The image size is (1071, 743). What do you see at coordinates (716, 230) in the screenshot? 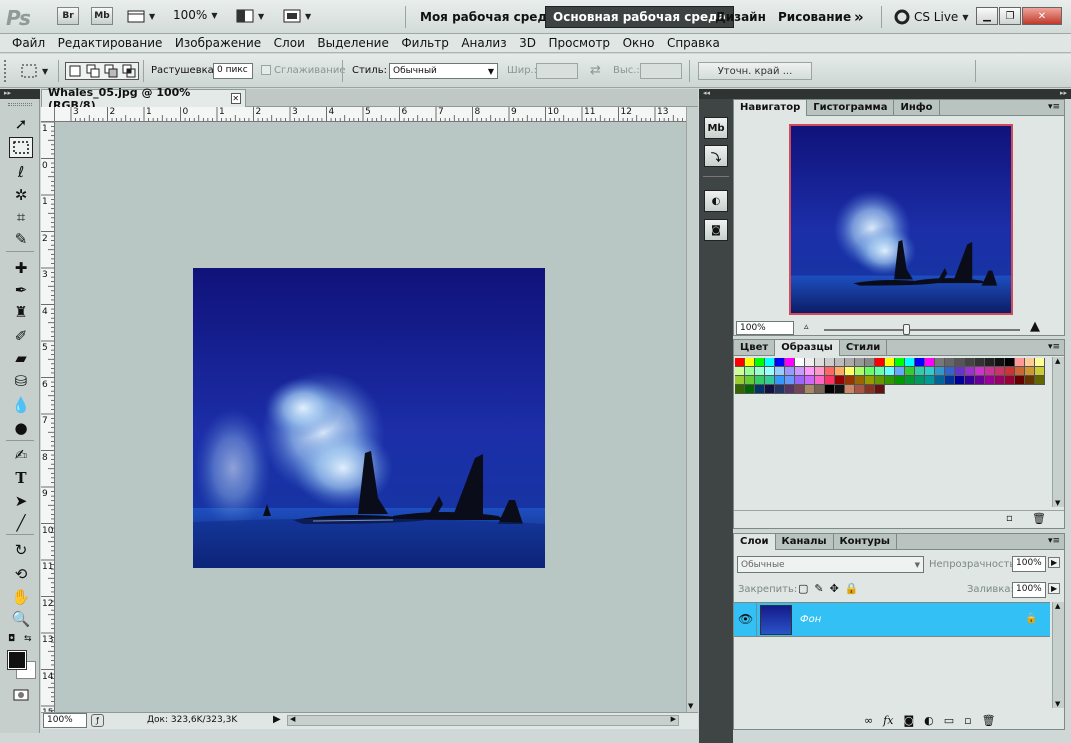
I see `masks-panel-button: ◙` at bounding box center [716, 230].